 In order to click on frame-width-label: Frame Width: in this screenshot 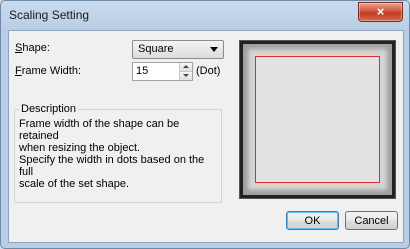, I will do `click(48, 71)`.